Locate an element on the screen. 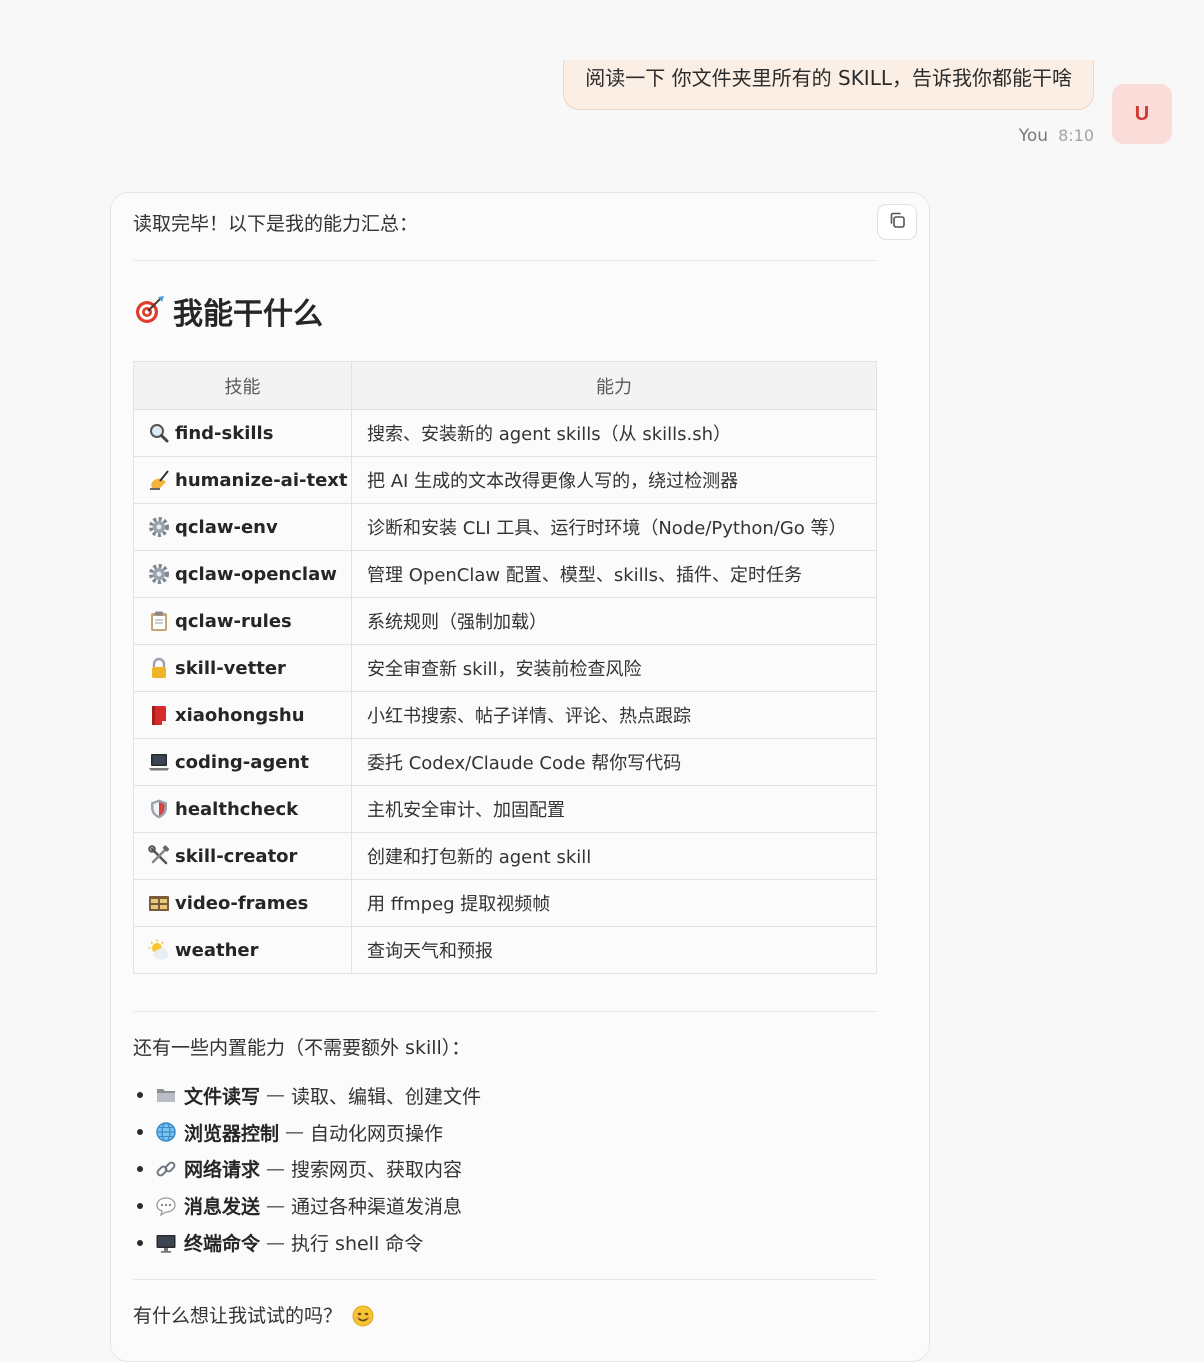 This screenshot has height=1362, width=1204. builtin-description: 自动化网页操作 is located at coordinates (377, 1133).